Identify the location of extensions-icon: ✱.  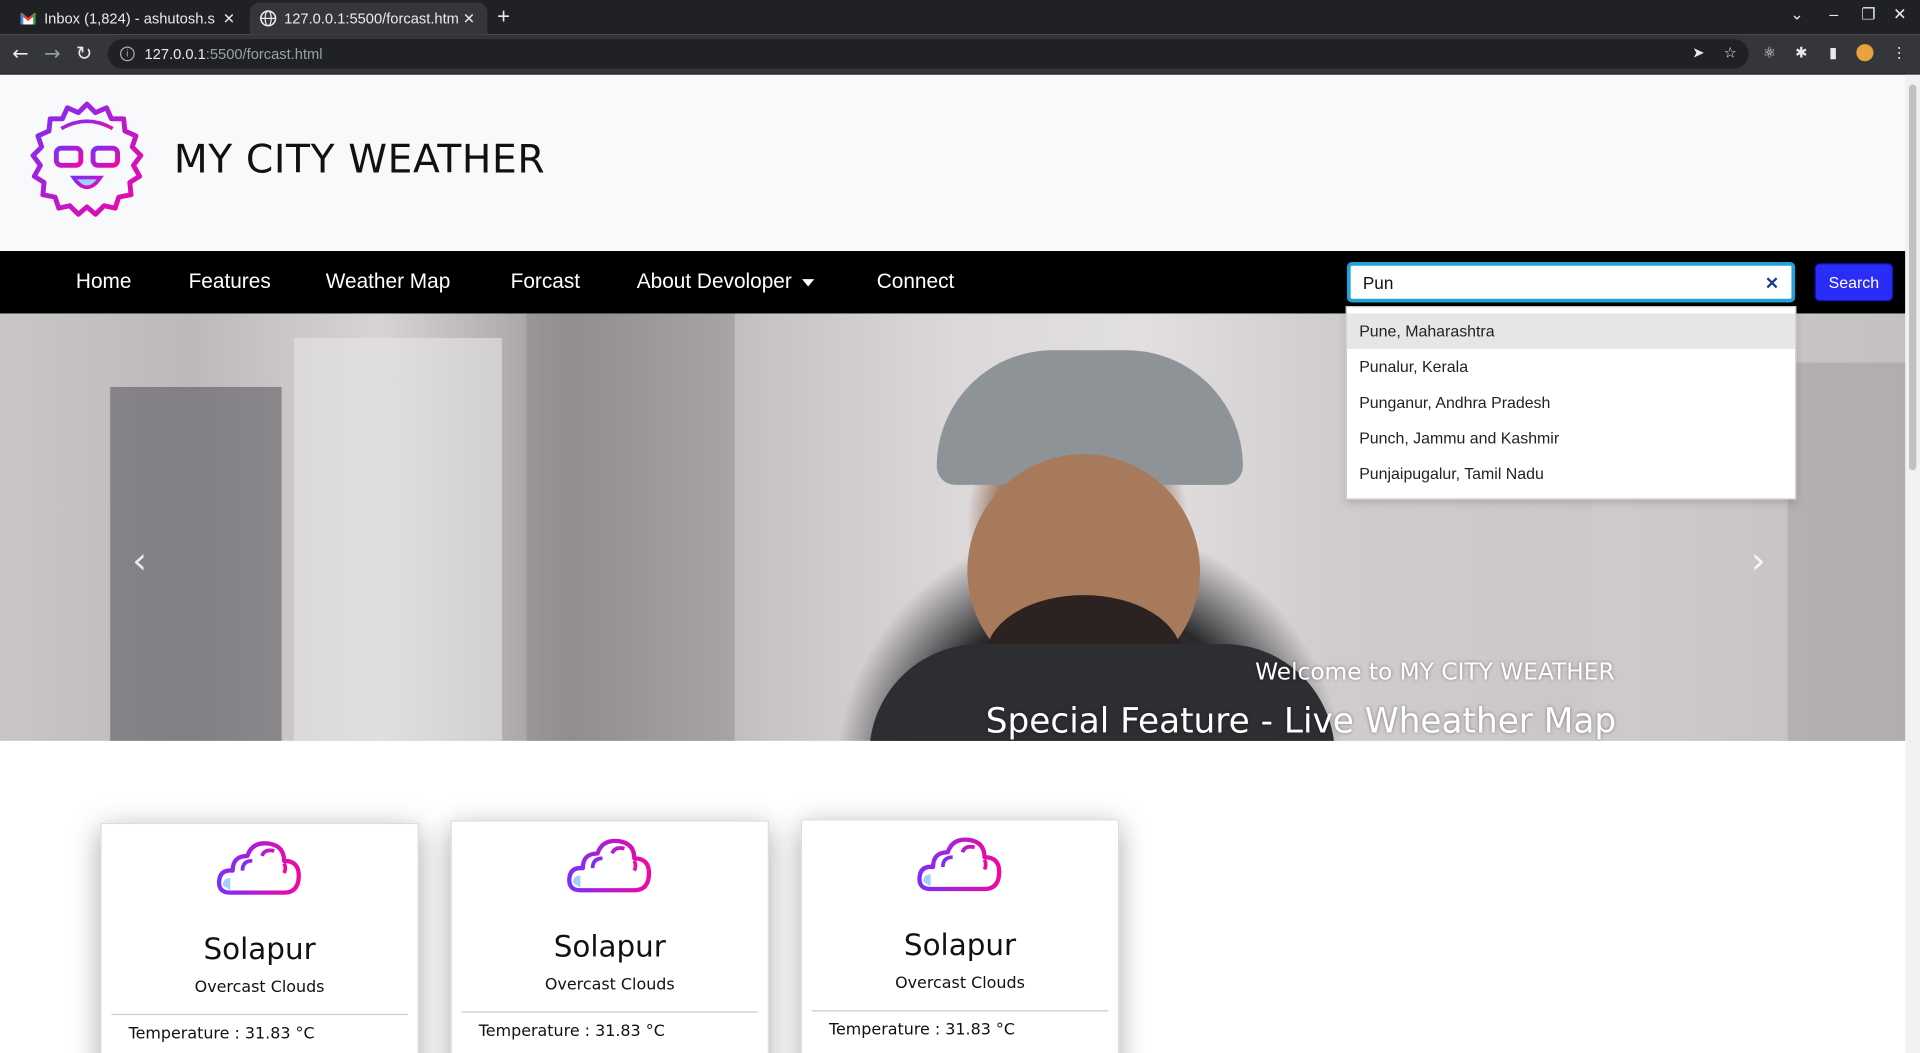
(1801, 52).